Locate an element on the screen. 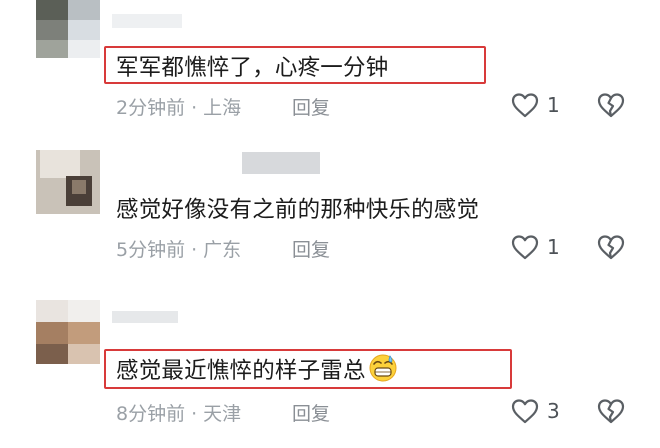 This screenshot has width=660, height=448. like-button: 3 is located at coordinates (535, 411).